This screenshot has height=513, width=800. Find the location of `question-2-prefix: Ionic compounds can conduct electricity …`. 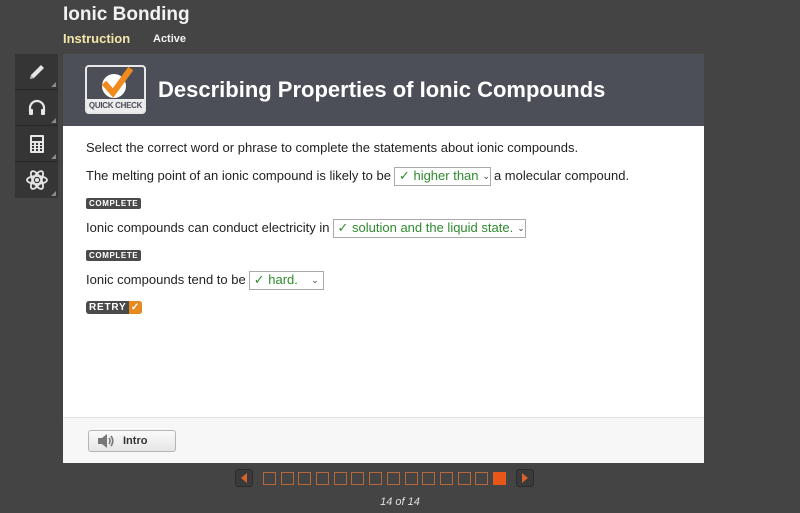

question-2-prefix: Ionic compounds can conduct electricity … is located at coordinates (208, 227).